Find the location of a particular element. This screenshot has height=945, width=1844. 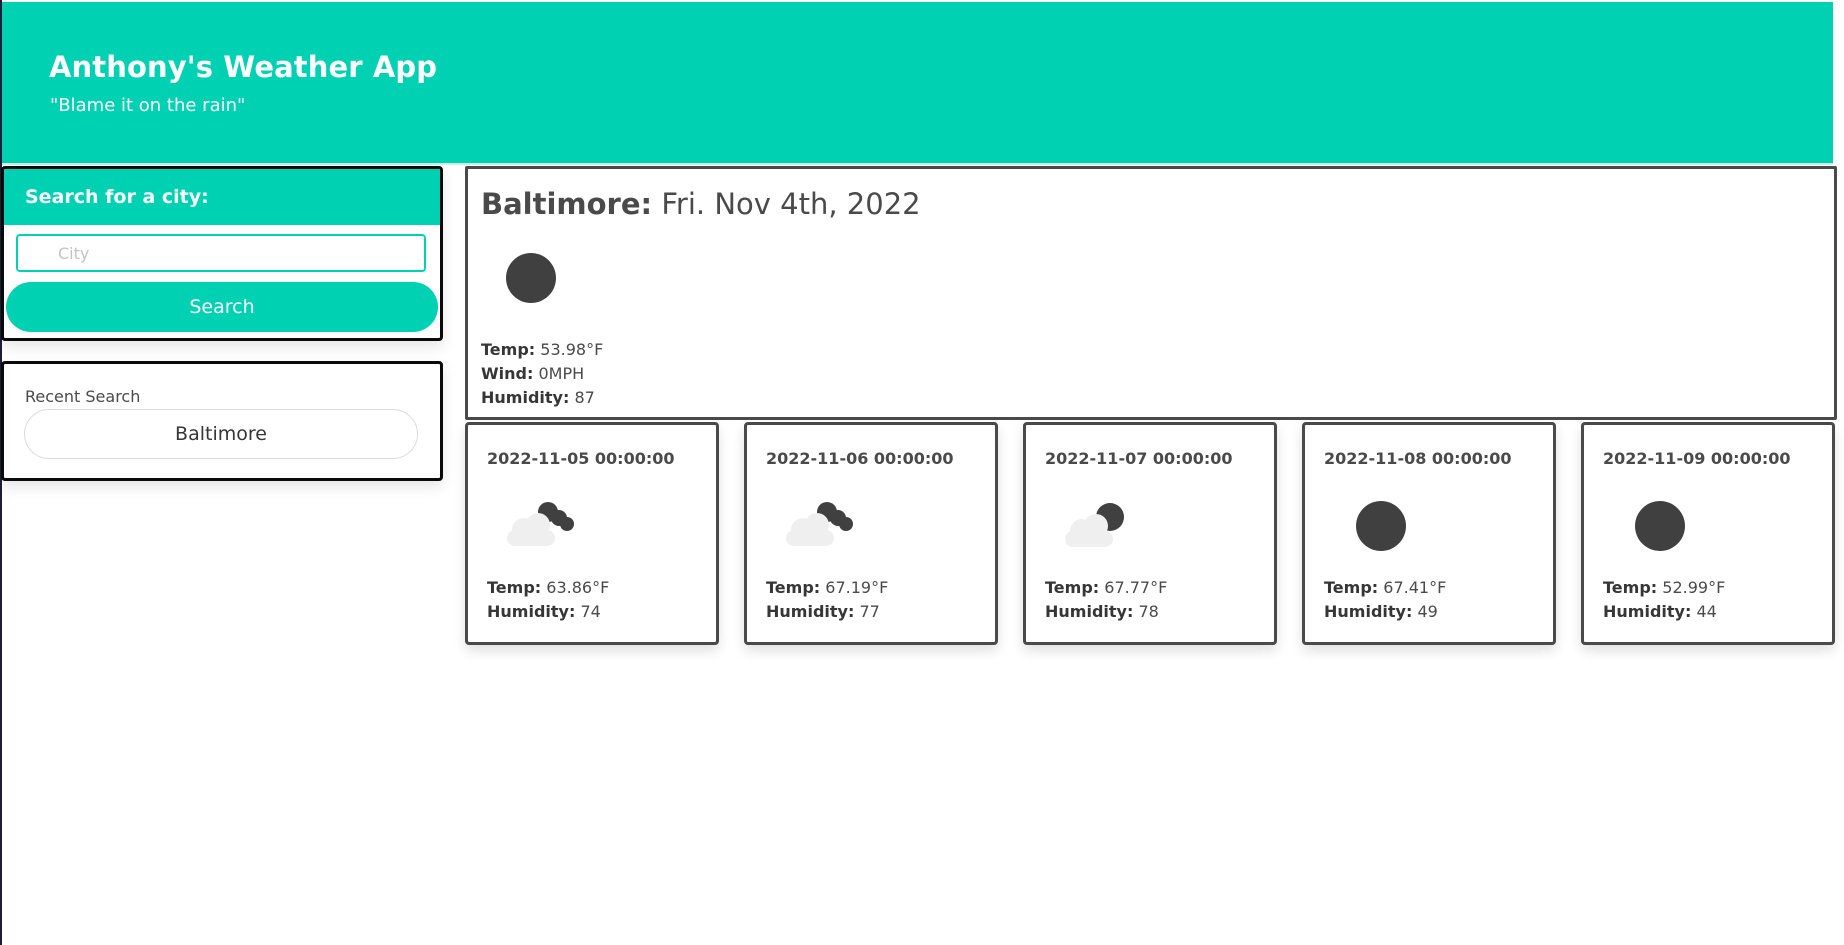

forecast-temp: Temp: 67.77°F is located at coordinates (1106, 587).